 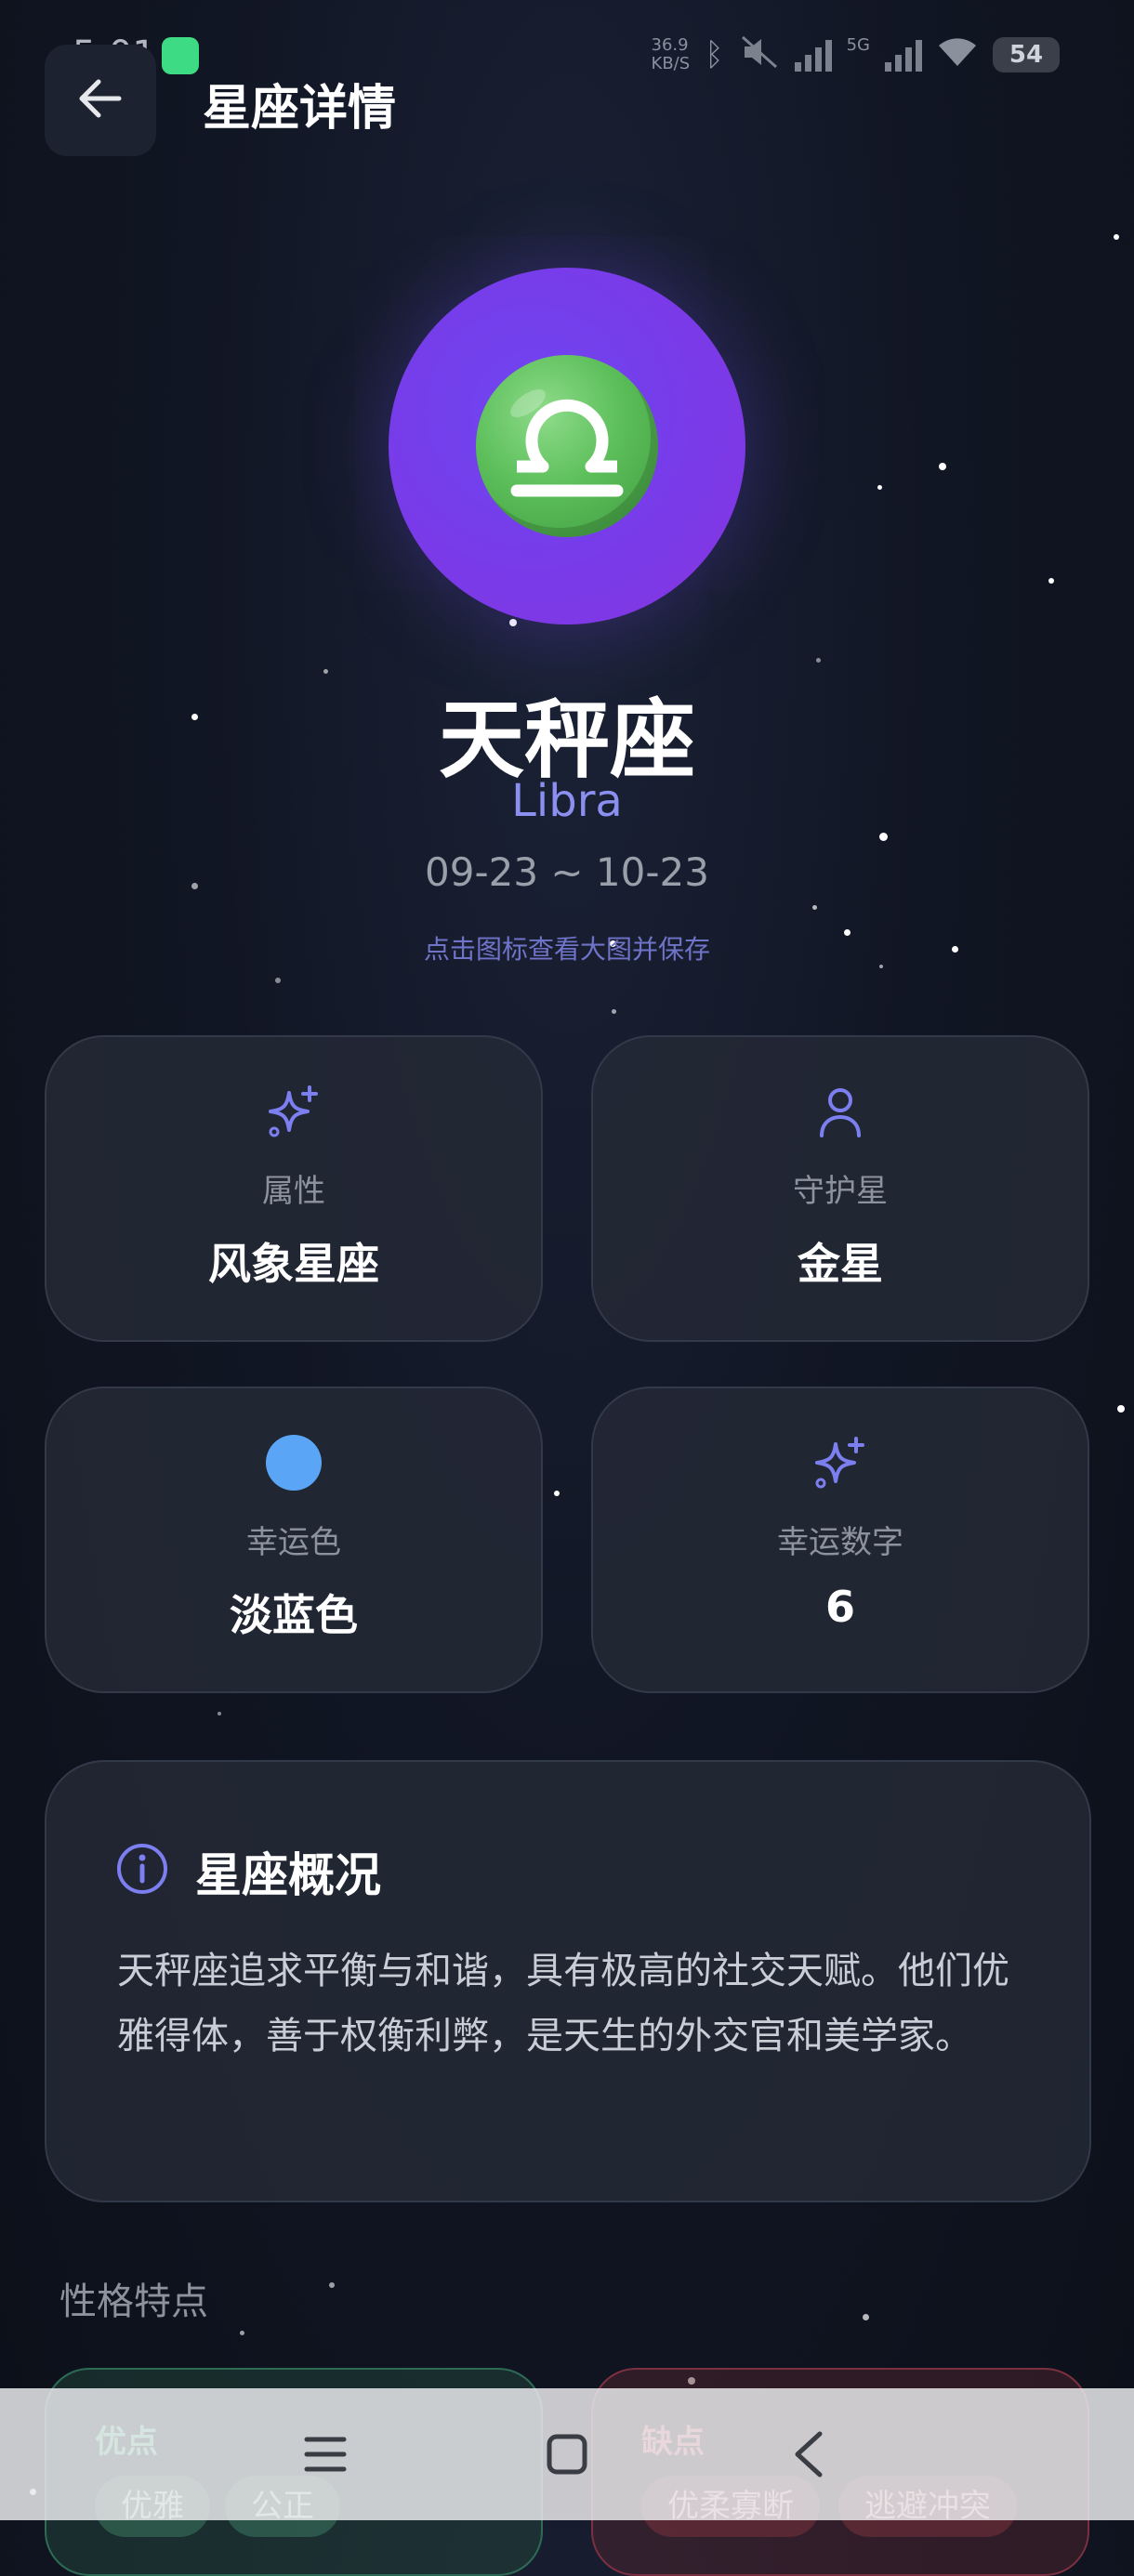 I want to click on wifi-icon, so click(x=958, y=54).